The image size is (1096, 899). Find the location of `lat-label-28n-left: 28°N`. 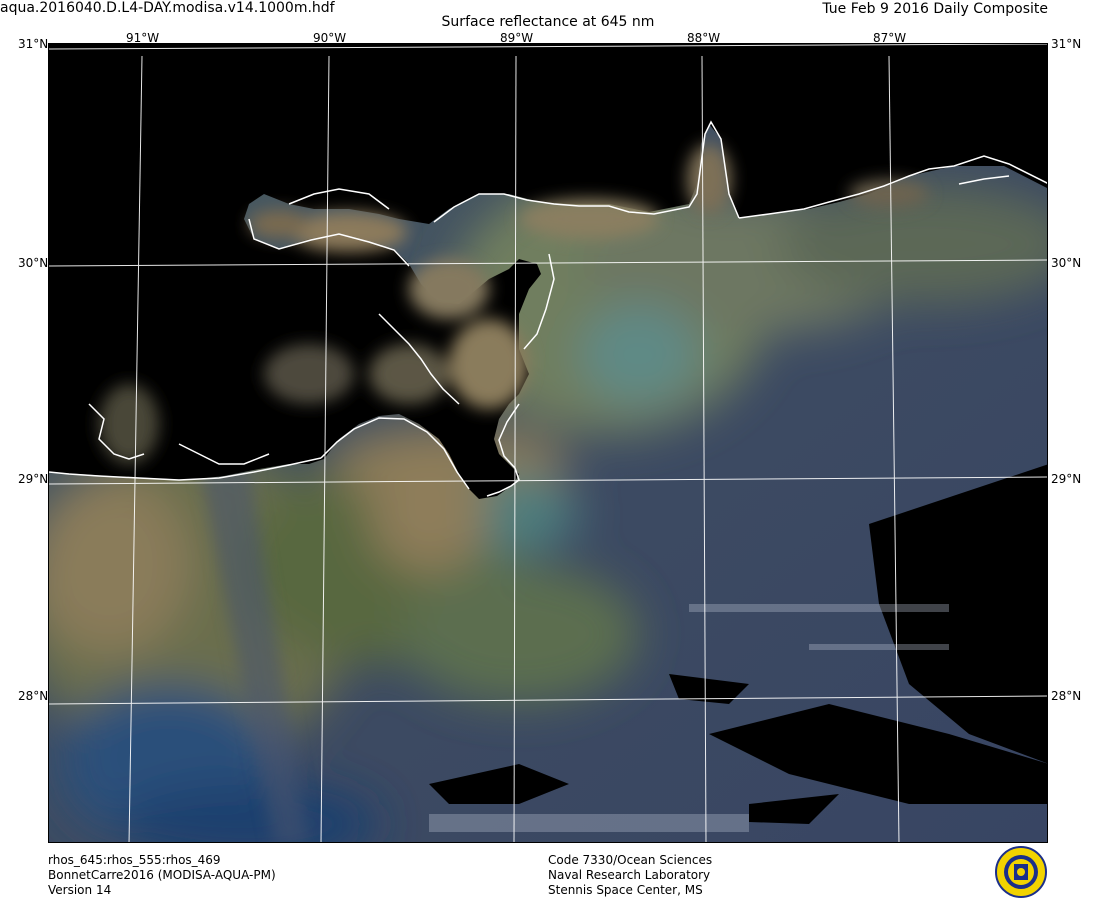

lat-label-28n-left: 28°N is located at coordinates (33, 696).